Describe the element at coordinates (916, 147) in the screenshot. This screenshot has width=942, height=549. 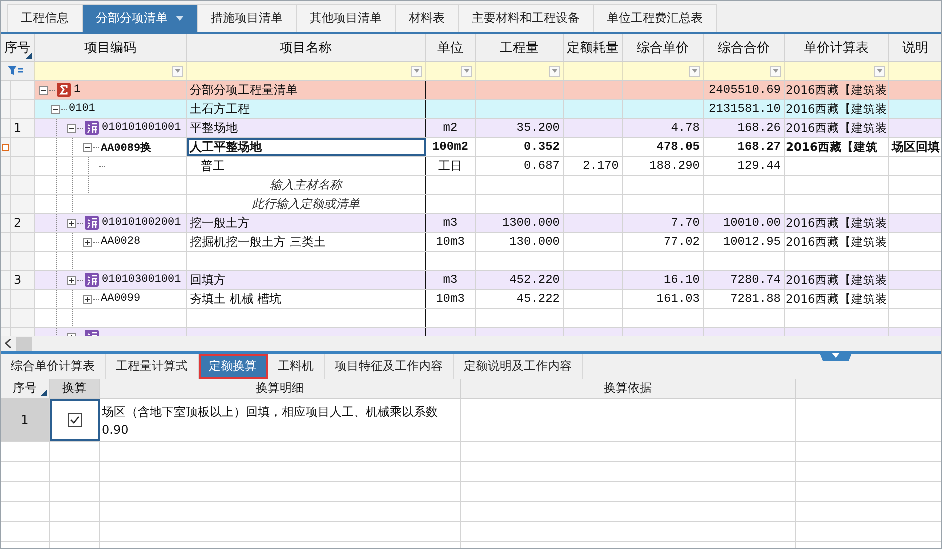
I see `table-cell: 场区回填` at that location.